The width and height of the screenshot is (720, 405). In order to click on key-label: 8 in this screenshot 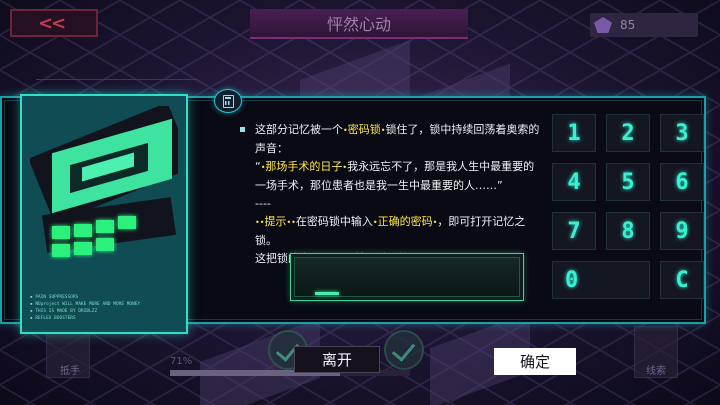, I will do `click(628, 231)`.